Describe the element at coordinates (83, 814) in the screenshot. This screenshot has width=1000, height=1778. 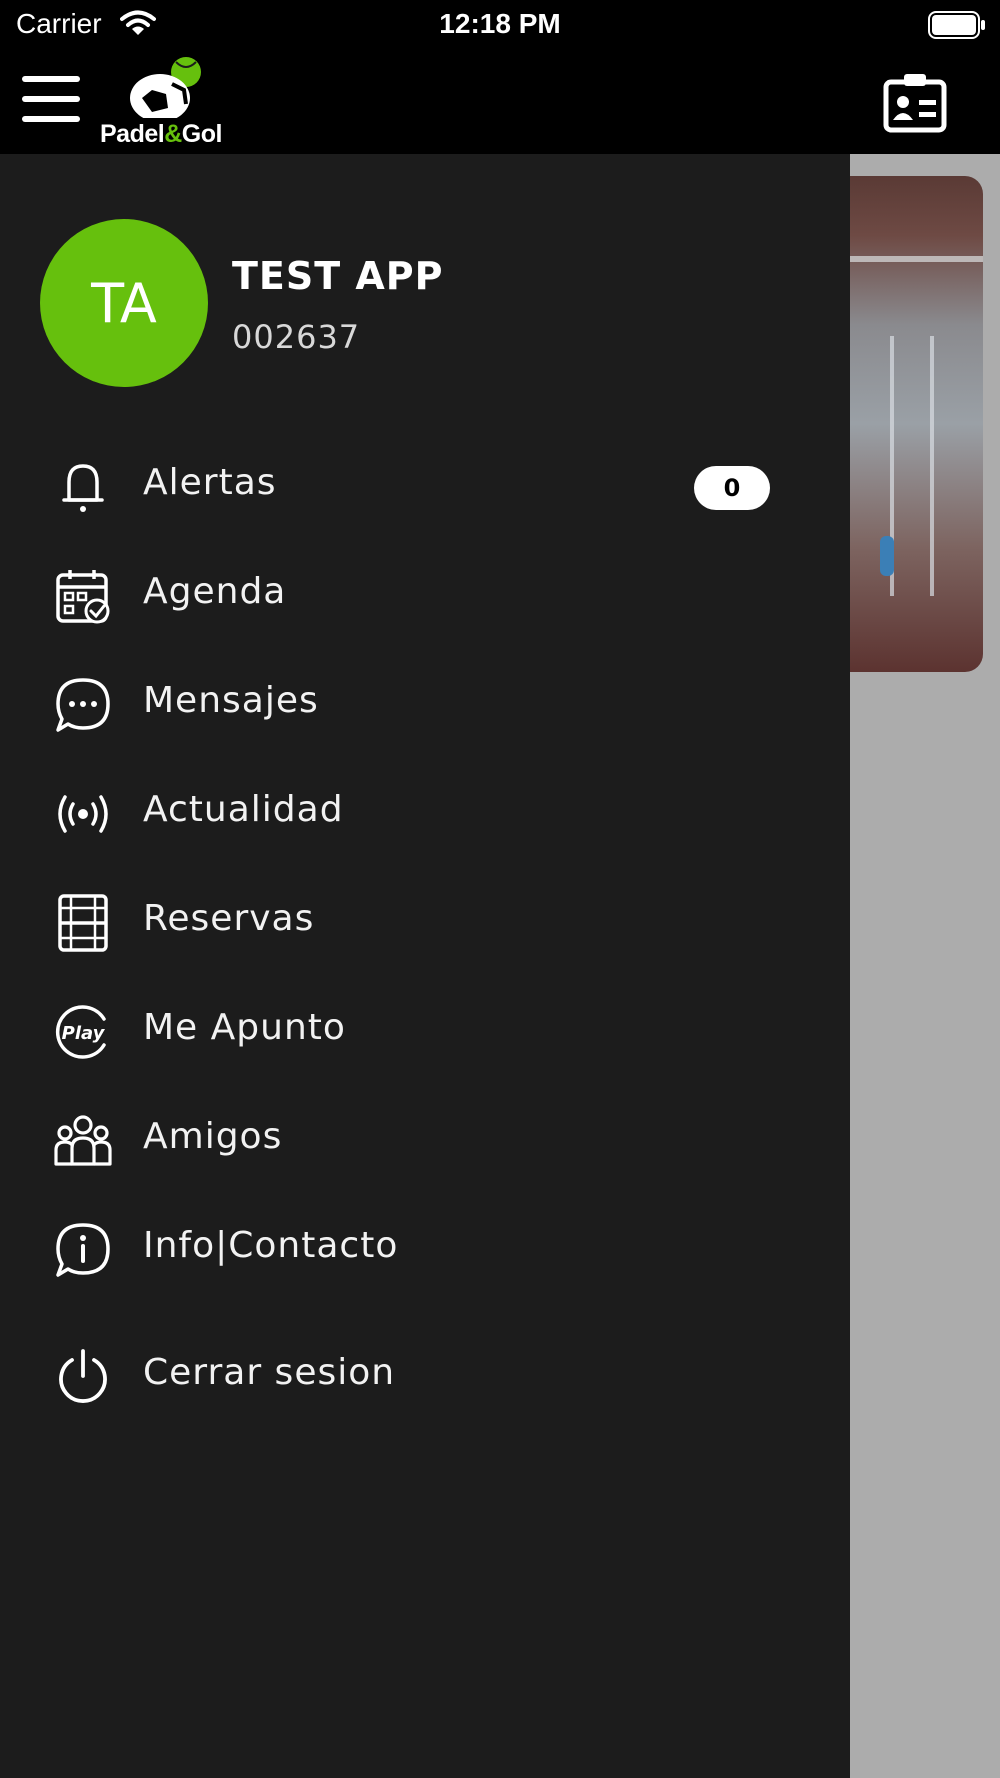
I see `broadcast-icon` at that location.